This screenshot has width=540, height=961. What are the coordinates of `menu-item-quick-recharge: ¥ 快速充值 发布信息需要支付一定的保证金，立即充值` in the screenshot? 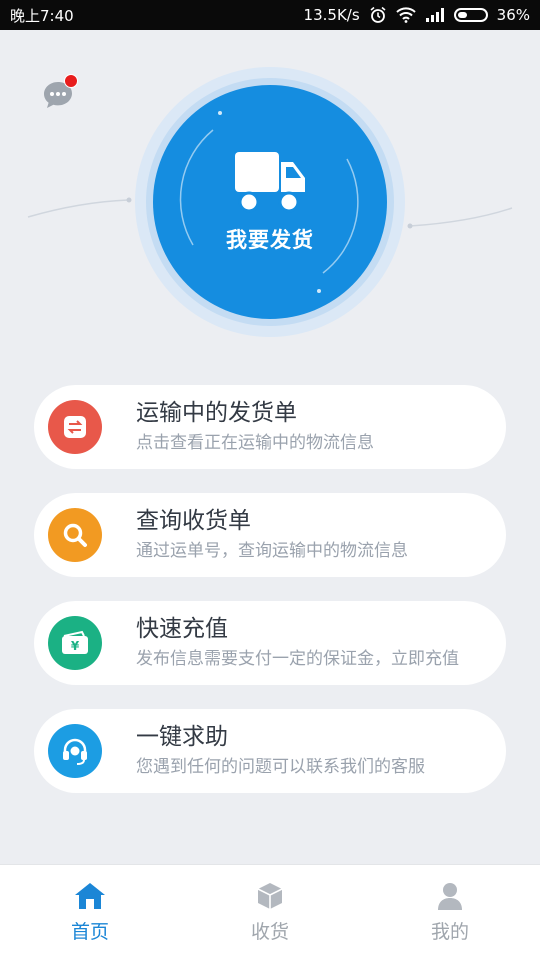 It's located at (270, 643).